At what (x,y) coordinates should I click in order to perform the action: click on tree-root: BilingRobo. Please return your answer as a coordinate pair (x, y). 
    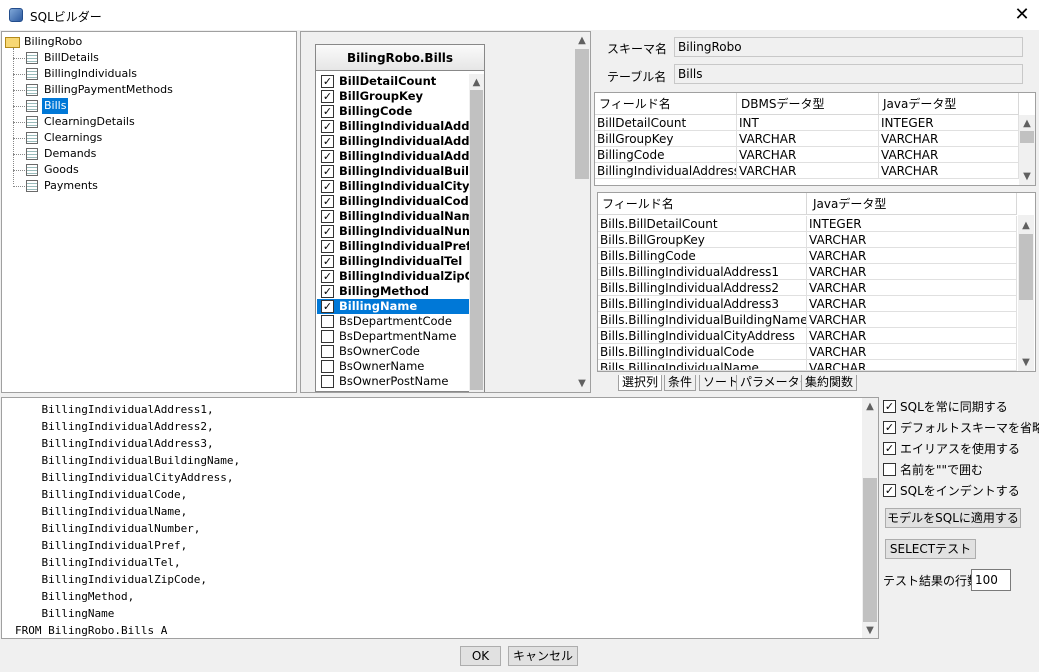
    Looking at the image, I should click on (147, 42).